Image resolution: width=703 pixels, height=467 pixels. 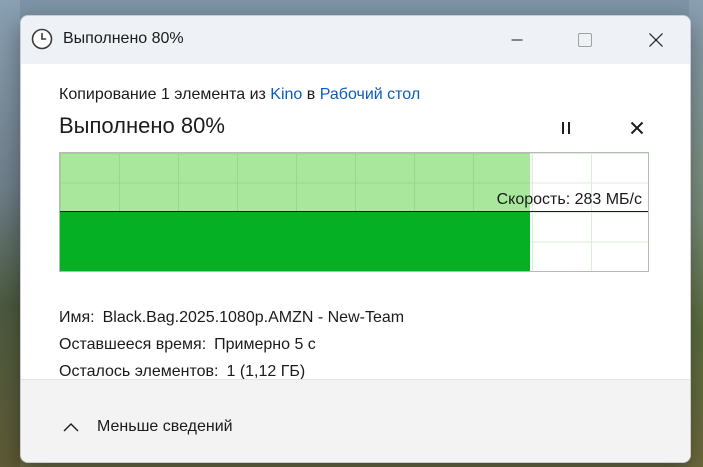 I want to click on desktop-background-left, so click(x=10, y=233).